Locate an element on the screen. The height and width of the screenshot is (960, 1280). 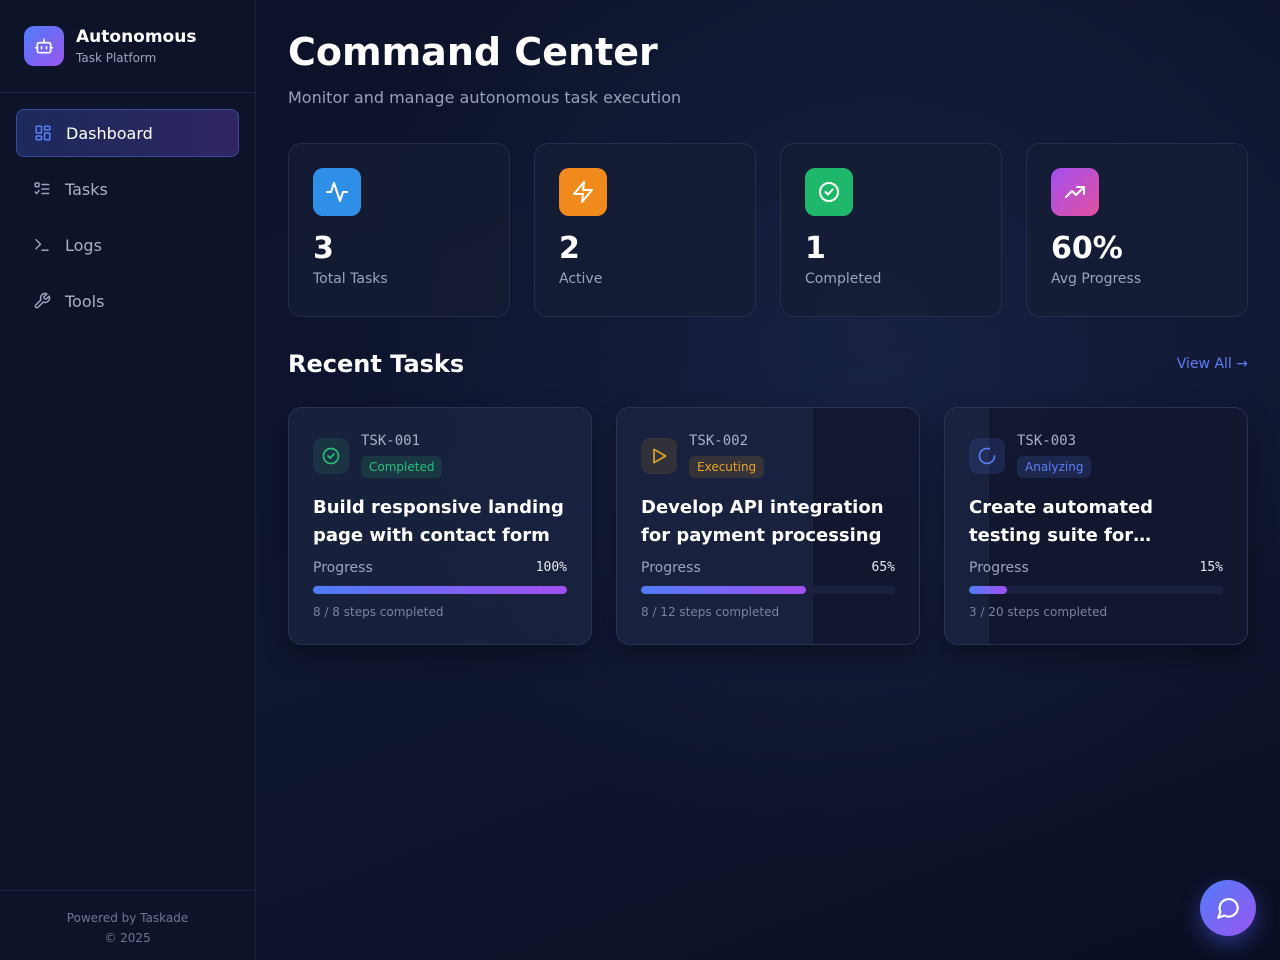
stat-value: 60% is located at coordinates (1087, 248).